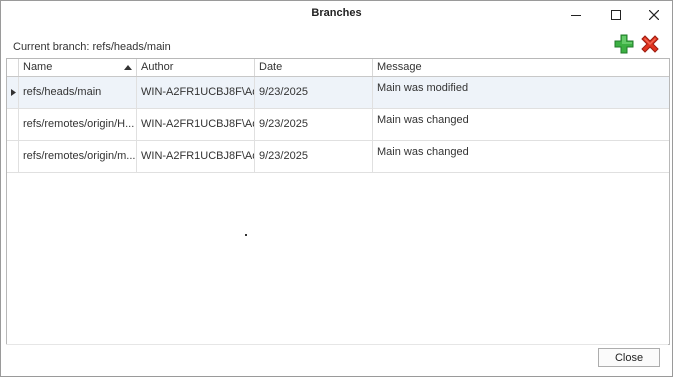 The image size is (673, 377). I want to click on plus-icon, so click(624, 44).